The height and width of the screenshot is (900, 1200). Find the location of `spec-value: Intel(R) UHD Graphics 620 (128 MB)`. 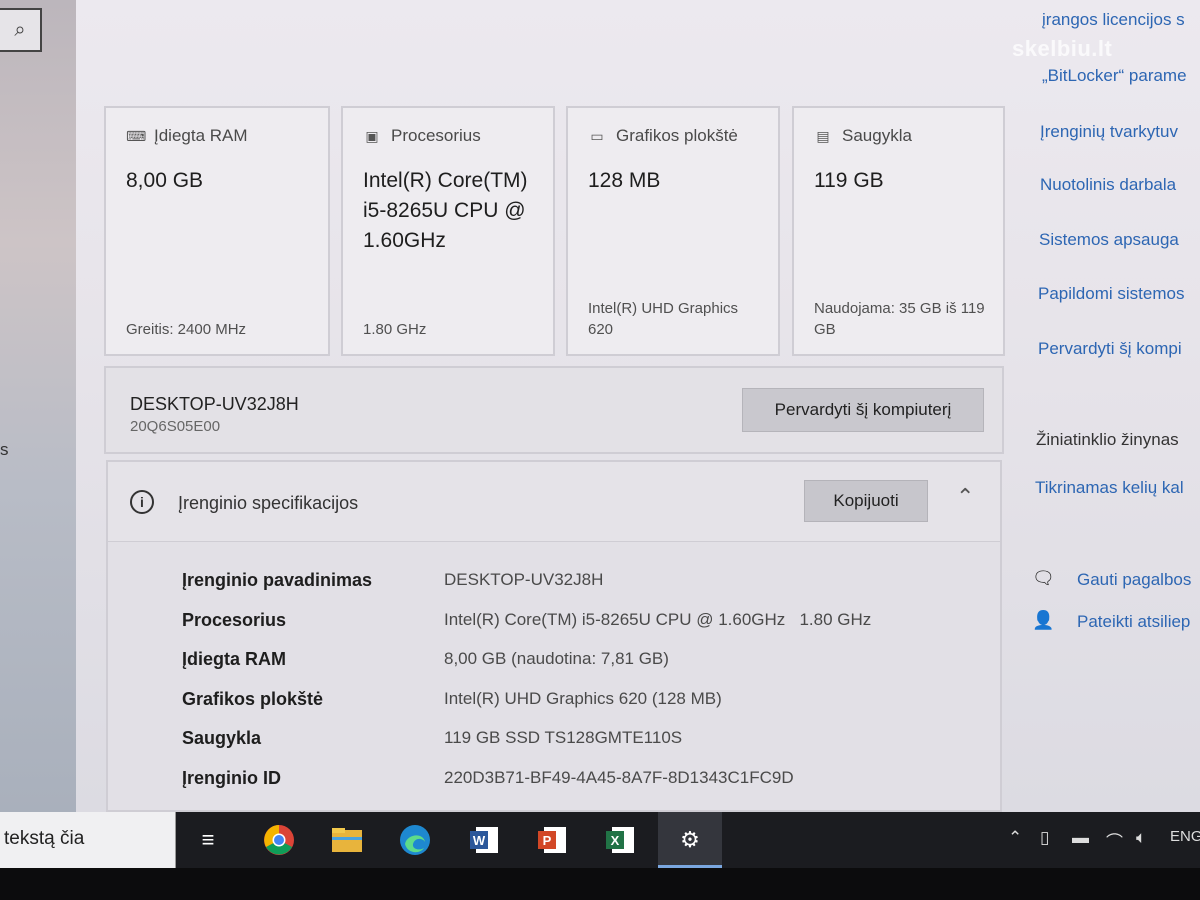

spec-value: Intel(R) UHD Graphics 620 (128 MB) is located at coordinates (583, 698).